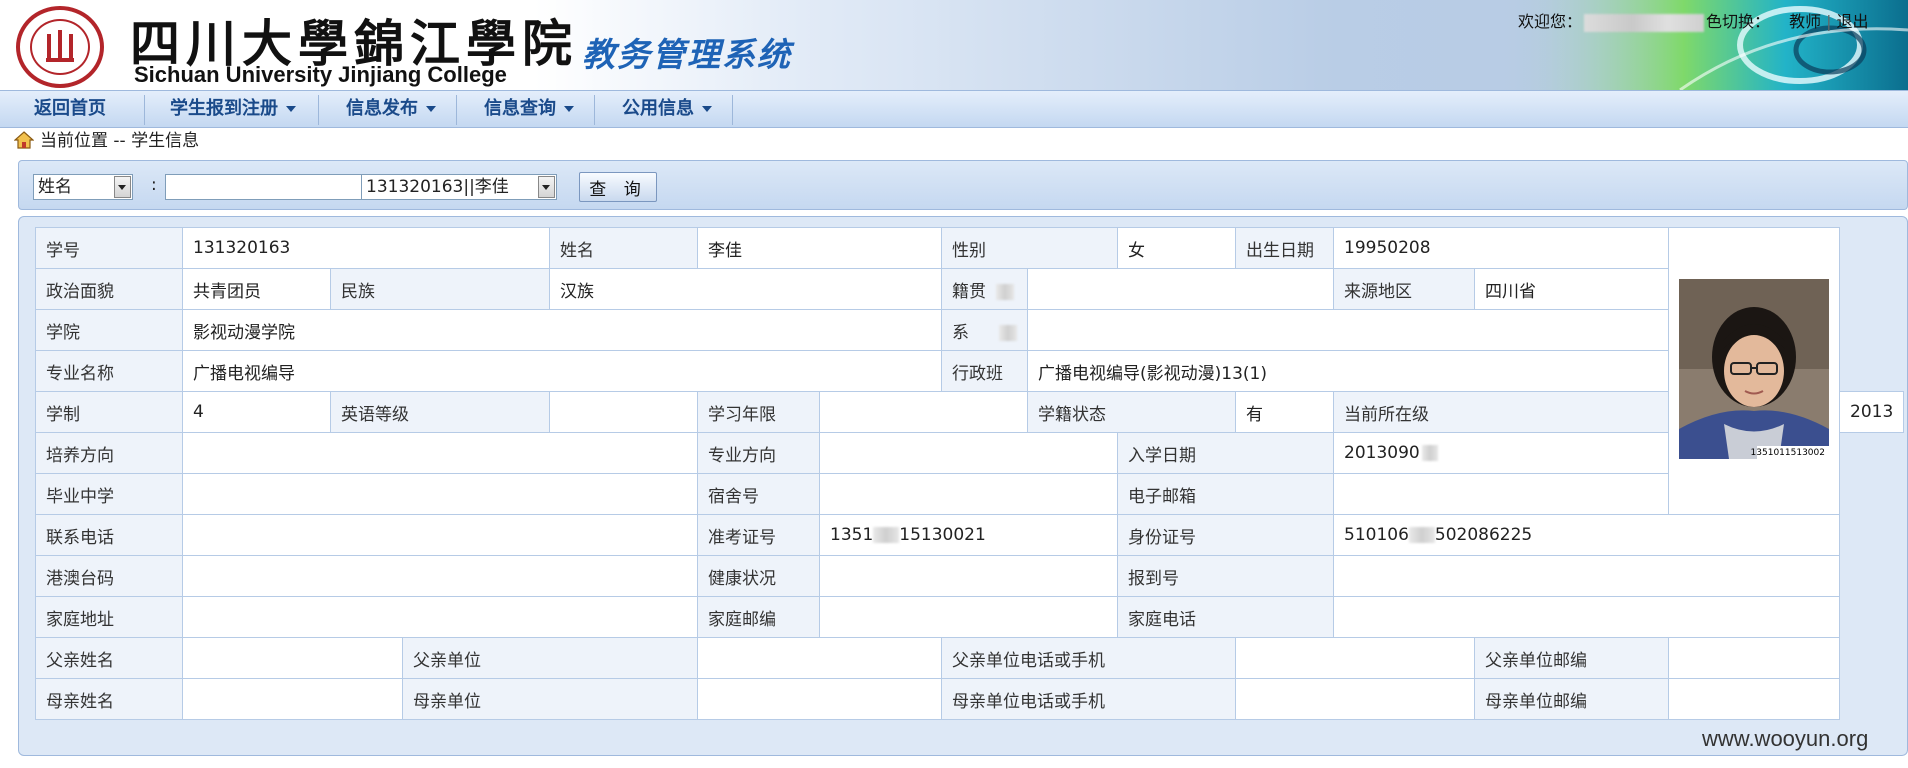  What do you see at coordinates (1131, 412) in the screenshot?
I see `label-status: 学籍状态` at bounding box center [1131, 412].